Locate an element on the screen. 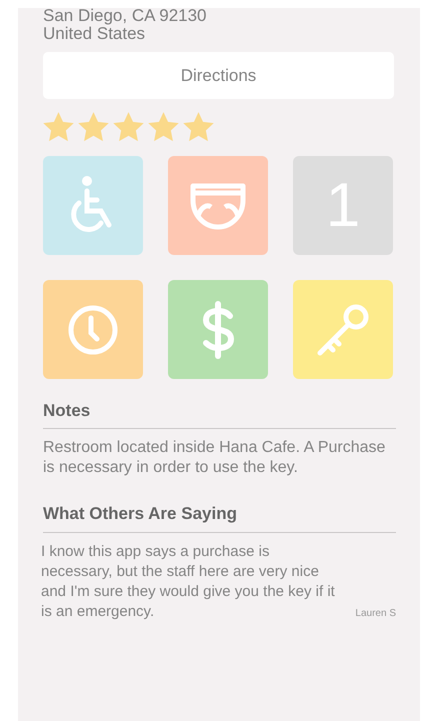 The height and width of the screenshot is (721, 423). review-text: I know this app says a purchase is necessary, but the staff here are very nice and I'm sure they would give you the key if it is an emergency. is located at coordinates (188, 582).